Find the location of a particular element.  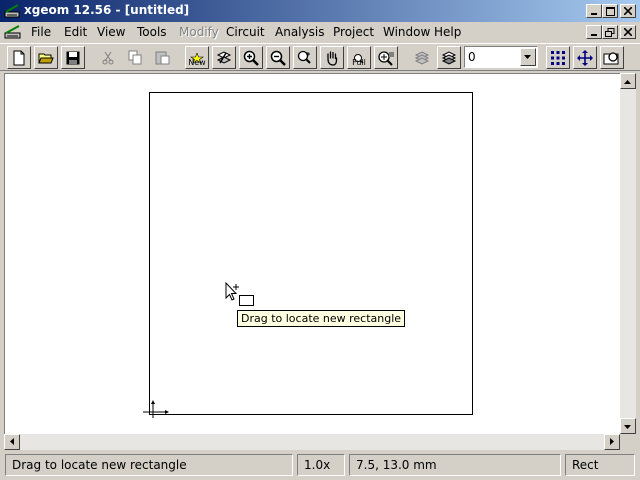

layers-icon is located at coordinates (449, 58).